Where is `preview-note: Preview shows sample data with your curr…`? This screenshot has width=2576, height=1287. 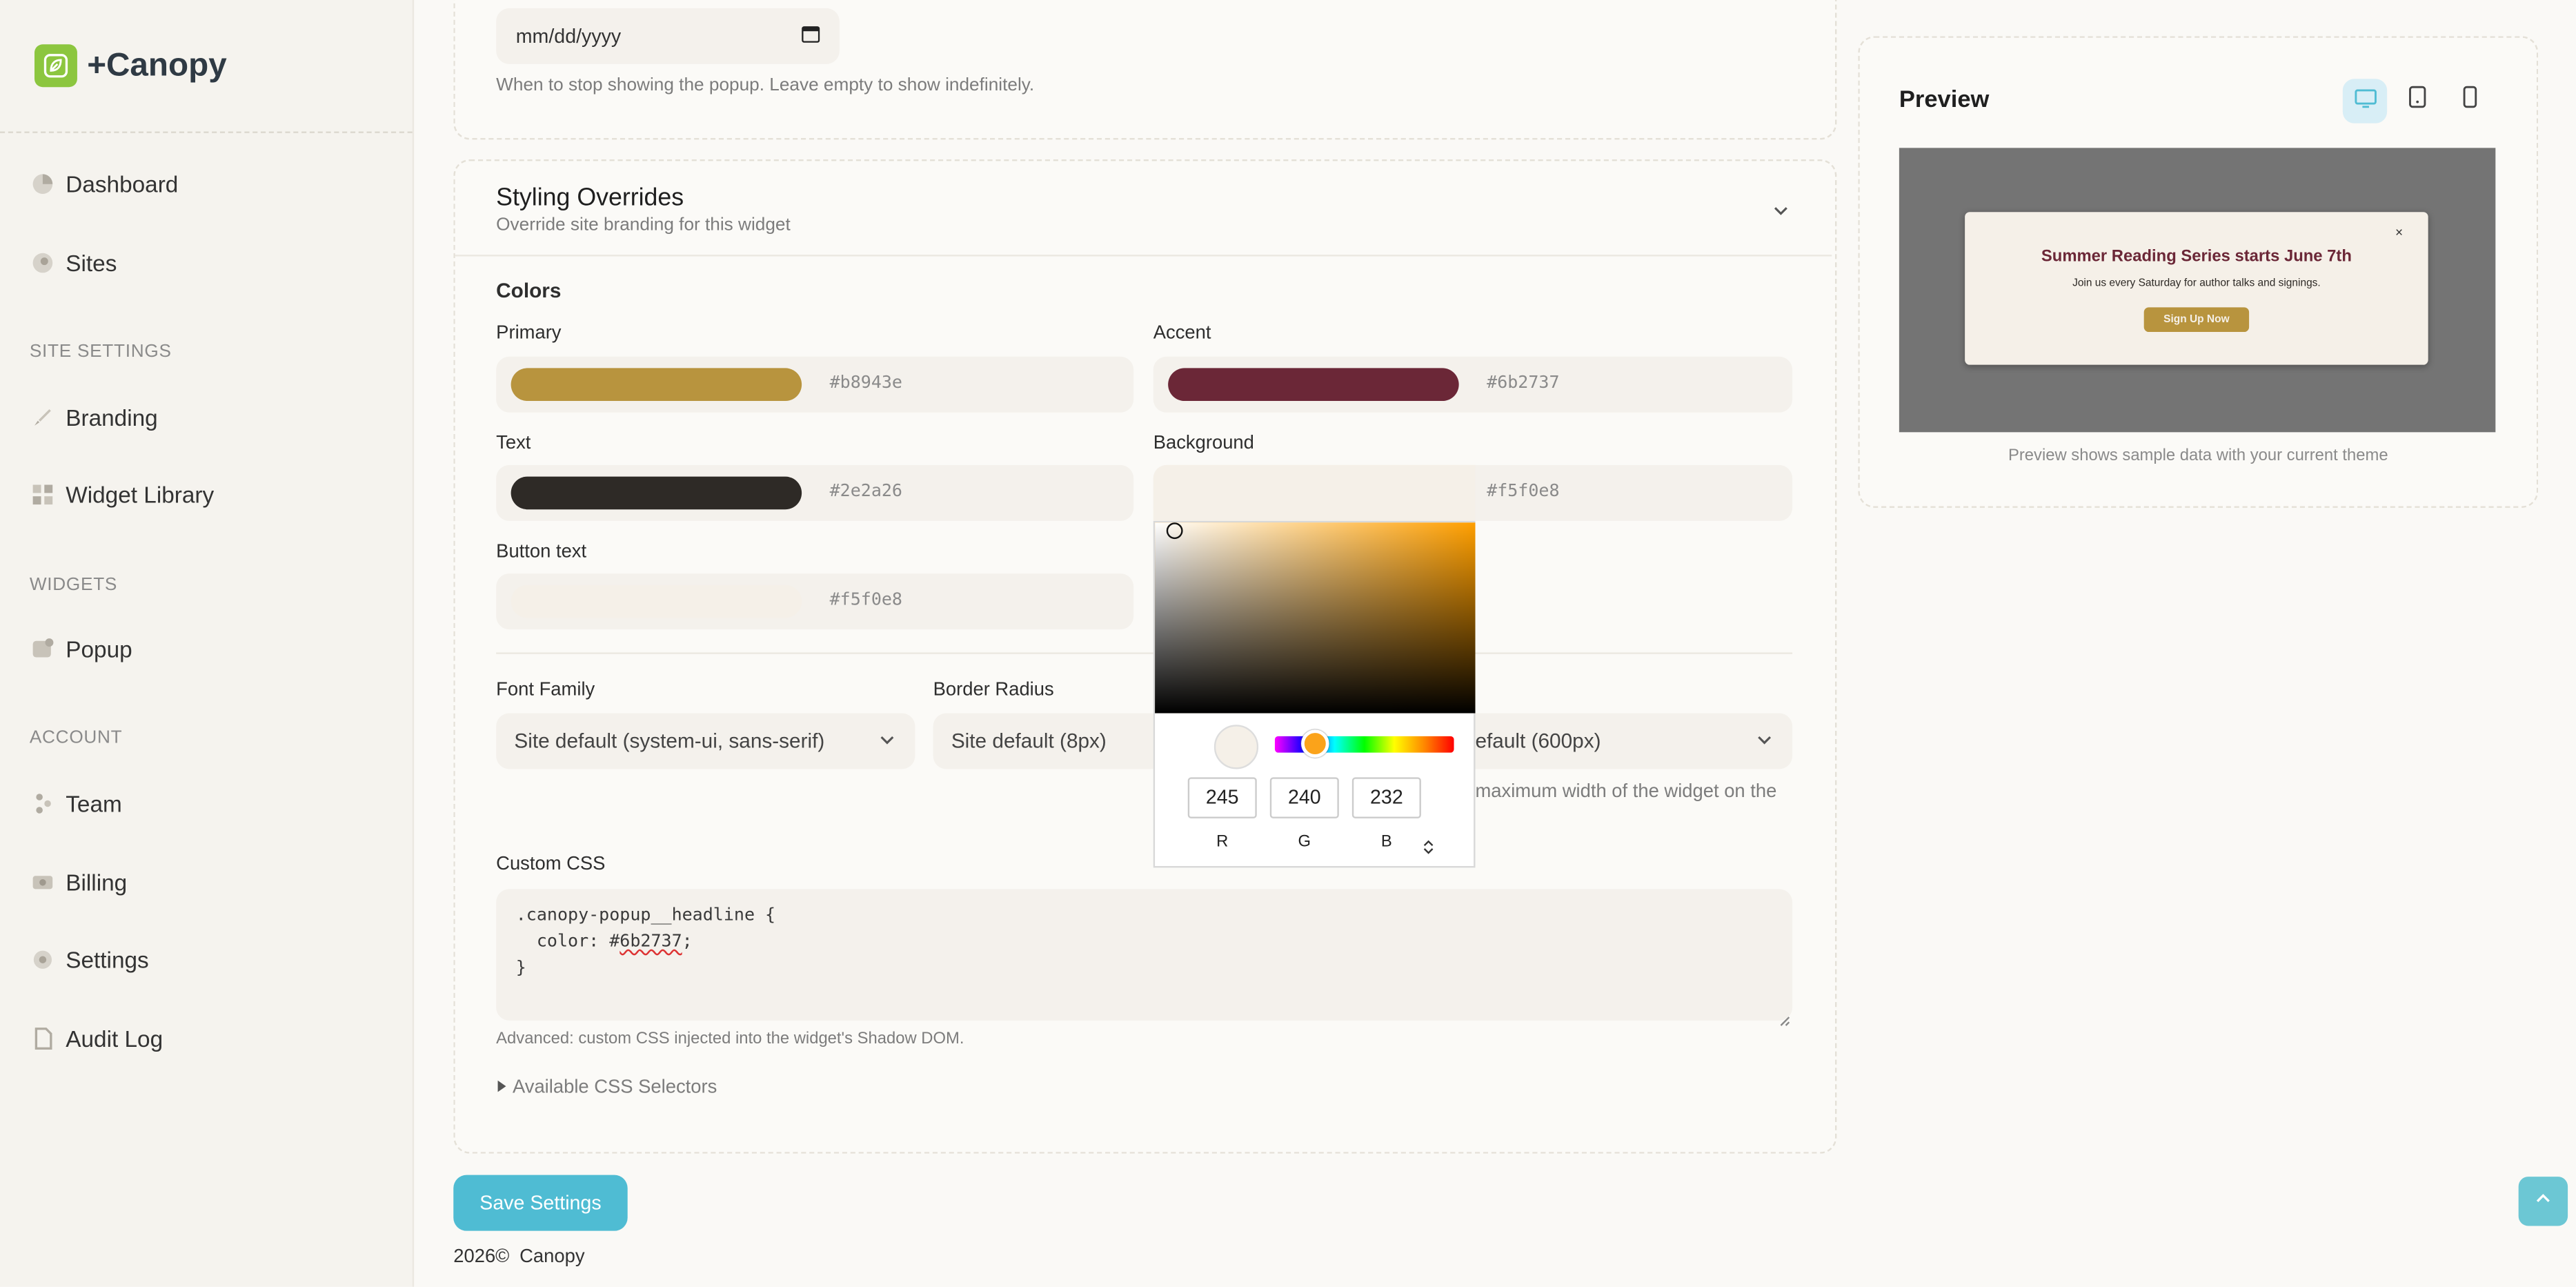
preview-note: Preview shows sample data with your curr… is located at coordinates (2198, 455).